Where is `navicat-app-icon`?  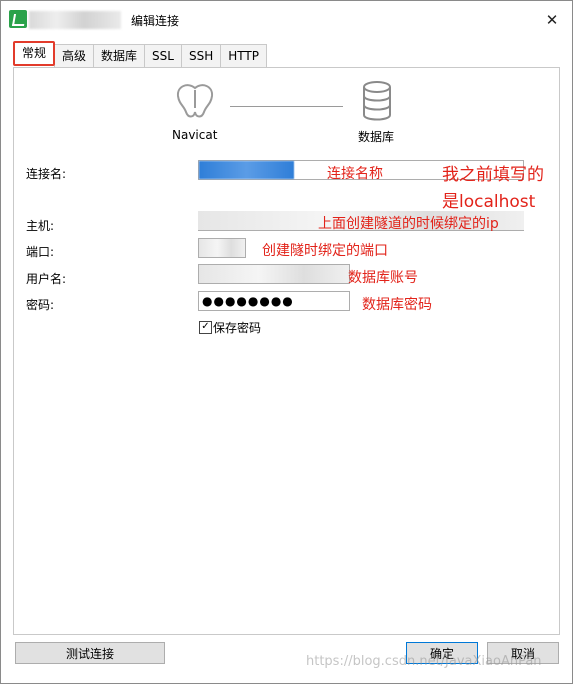 navicat-app-icon is located at coordinates (18, 19).